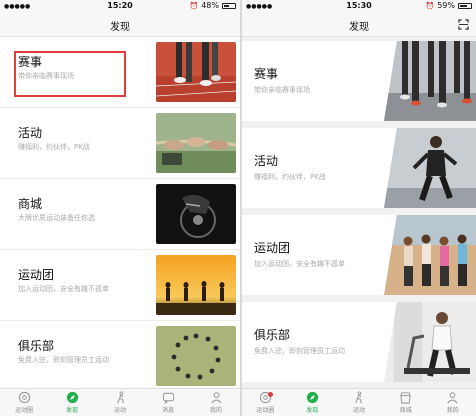  Describe the element at coordinates (120, 285) in the screenshot. I see `list-item-sports-group: 运动团 加入运动团，安全有趣不孤单` at that location.